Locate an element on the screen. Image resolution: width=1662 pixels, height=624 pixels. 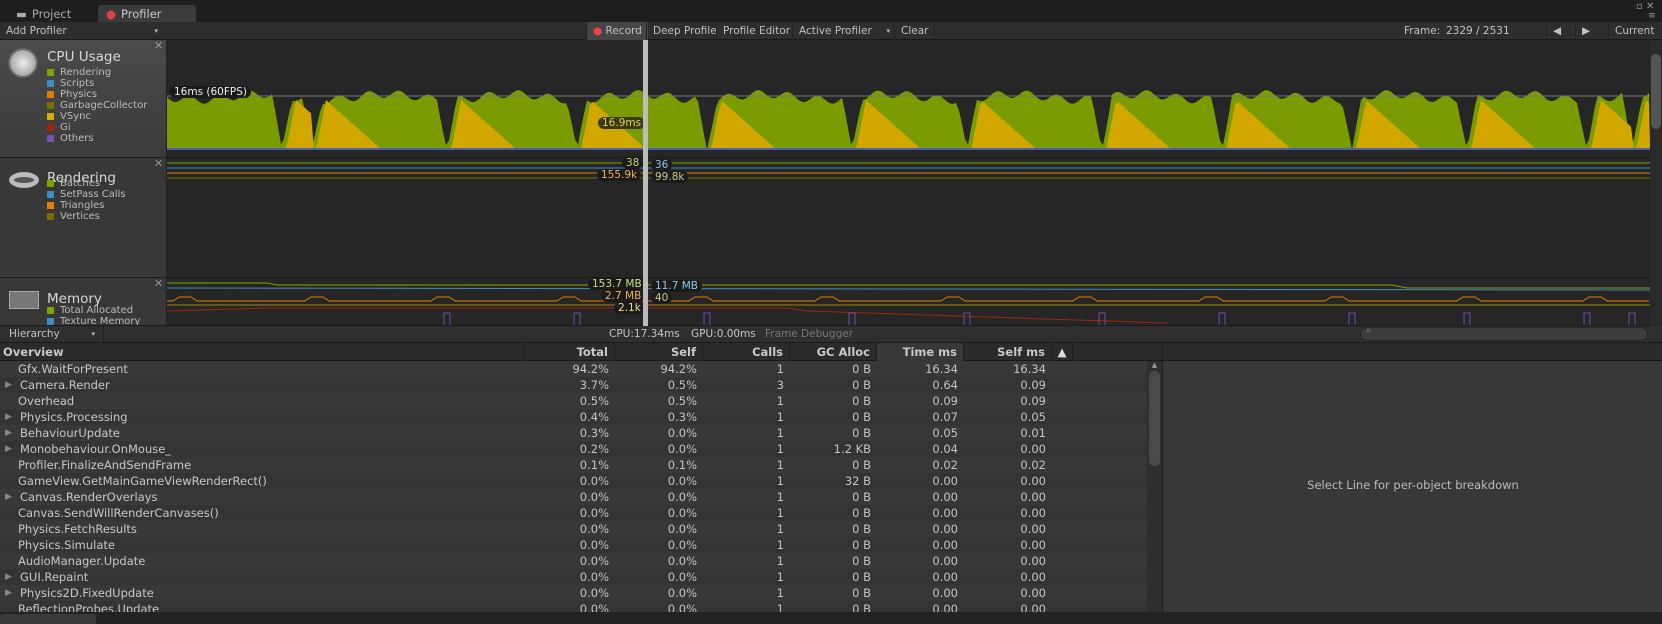
search-input: ⌕ is located at coordinates (1504, 333).